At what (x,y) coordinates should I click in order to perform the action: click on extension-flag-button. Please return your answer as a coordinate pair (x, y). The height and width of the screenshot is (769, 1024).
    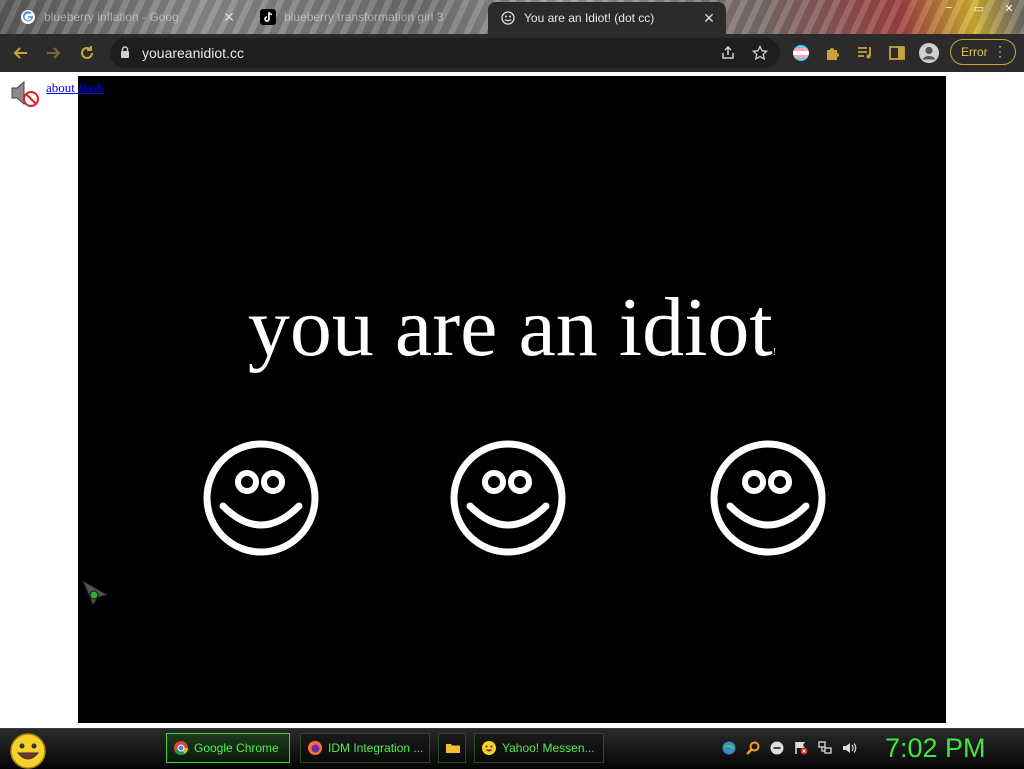
    Looking at the image, I should click on (801, 53).